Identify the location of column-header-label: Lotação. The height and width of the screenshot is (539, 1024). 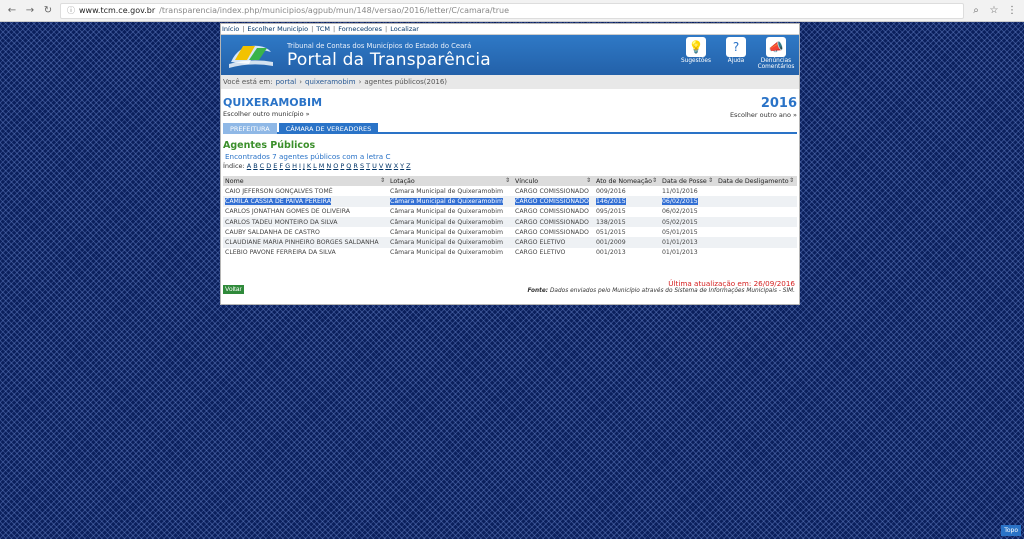
(402, 181).